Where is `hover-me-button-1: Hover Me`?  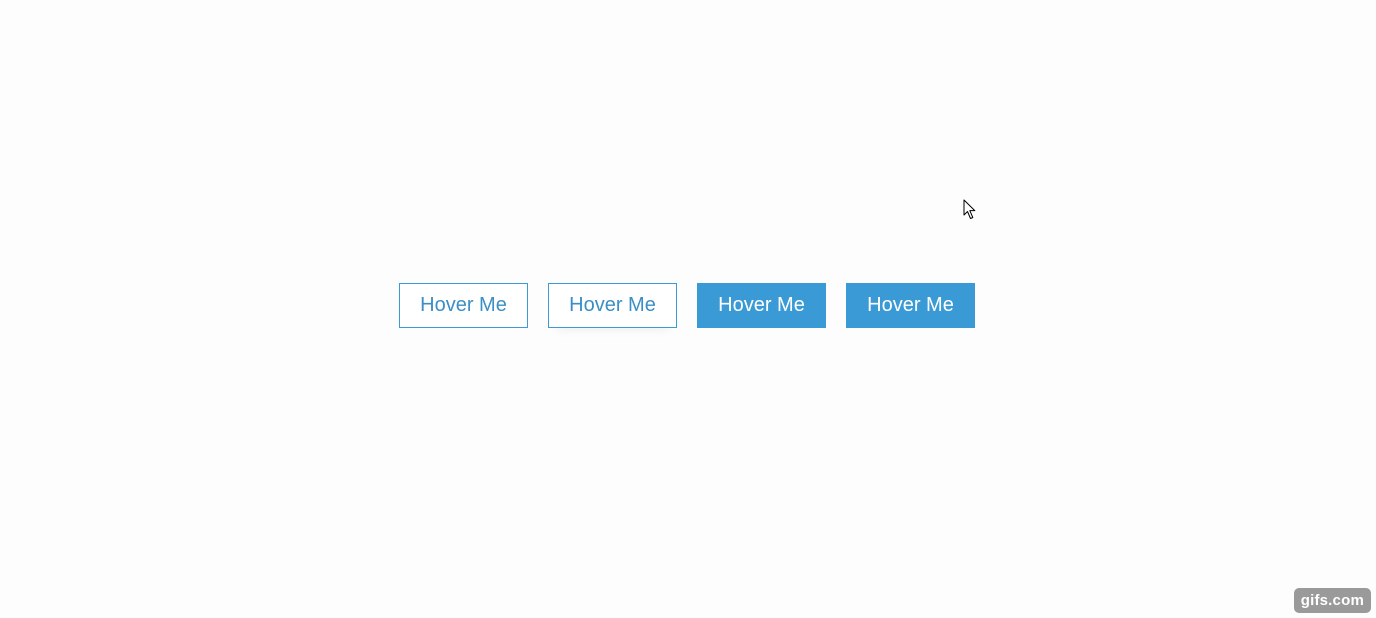
hover-me-button-1: Hover Me is located at coordinates (463, 305).